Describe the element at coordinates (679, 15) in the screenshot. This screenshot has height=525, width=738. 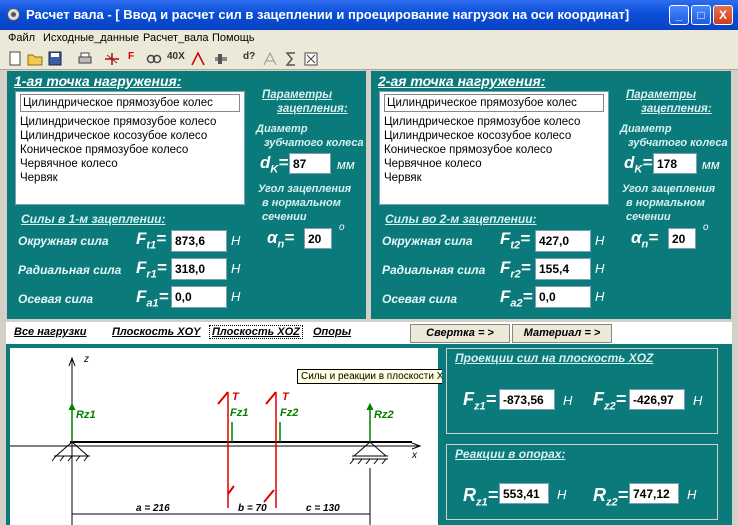
I see `minimize-button: _` at that location.